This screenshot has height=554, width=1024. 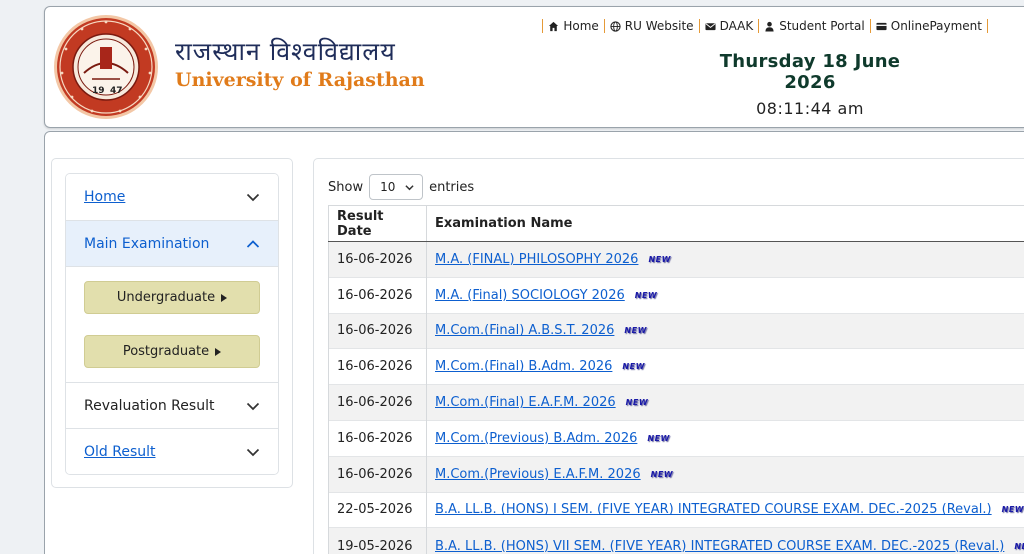 I want to click on sidebar-item-old-result-label: Old Result, so click(x=120, y=452).